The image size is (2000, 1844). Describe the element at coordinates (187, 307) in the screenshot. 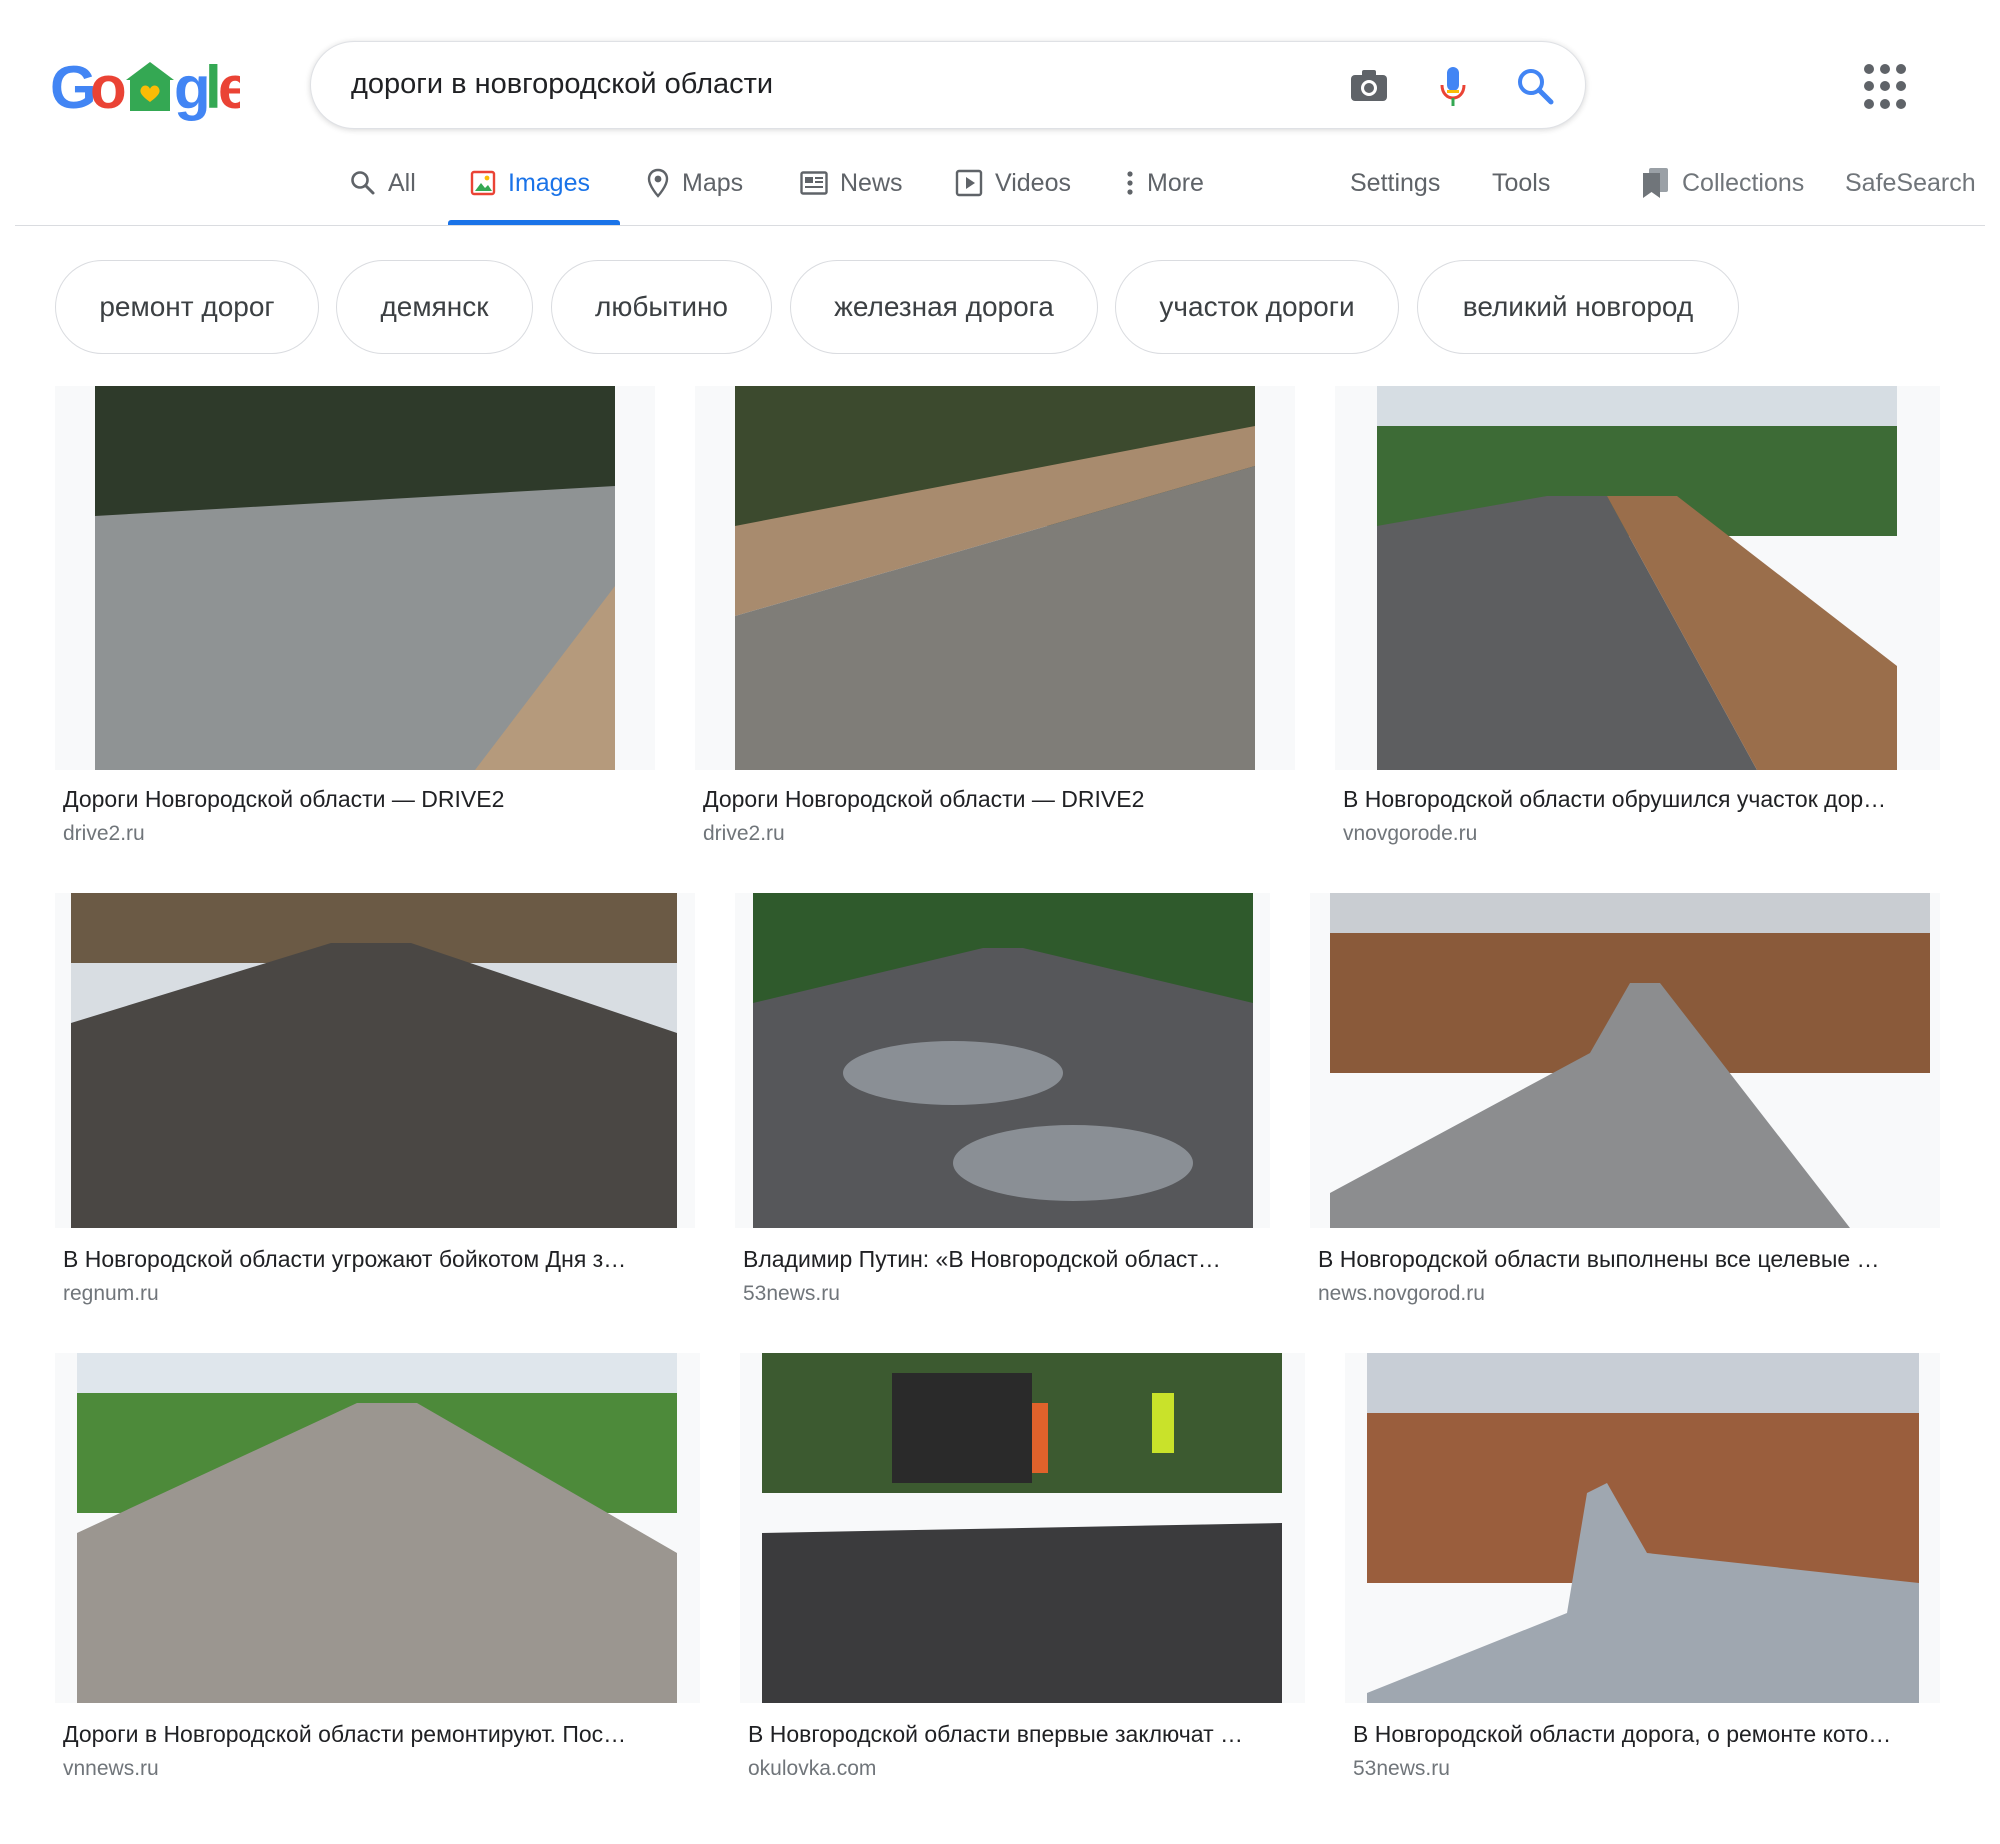

I see `chip-remont-dorog: ремонт дорог` at that location.